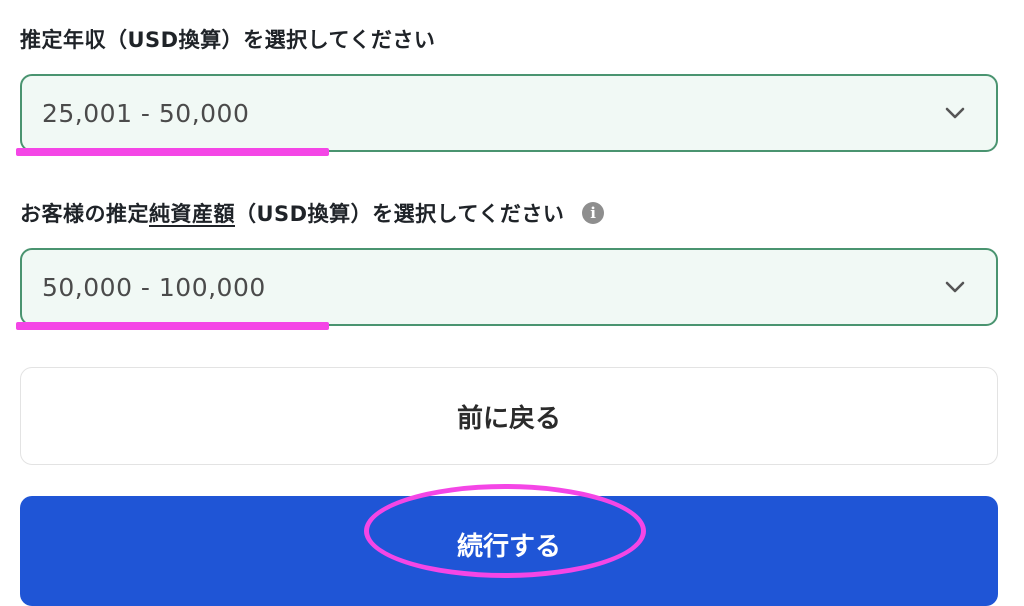  I want to click on annual-income-select: 25,001 - 50,000, so click(509, 113).